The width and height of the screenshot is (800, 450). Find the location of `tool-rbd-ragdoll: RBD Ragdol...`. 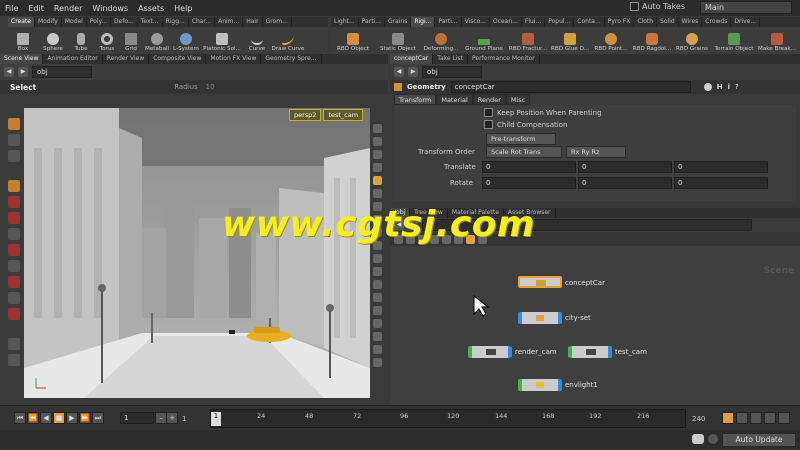

tool-rbd-ragdoll: RBD Ragdol... is located at coordinates (652, 40).